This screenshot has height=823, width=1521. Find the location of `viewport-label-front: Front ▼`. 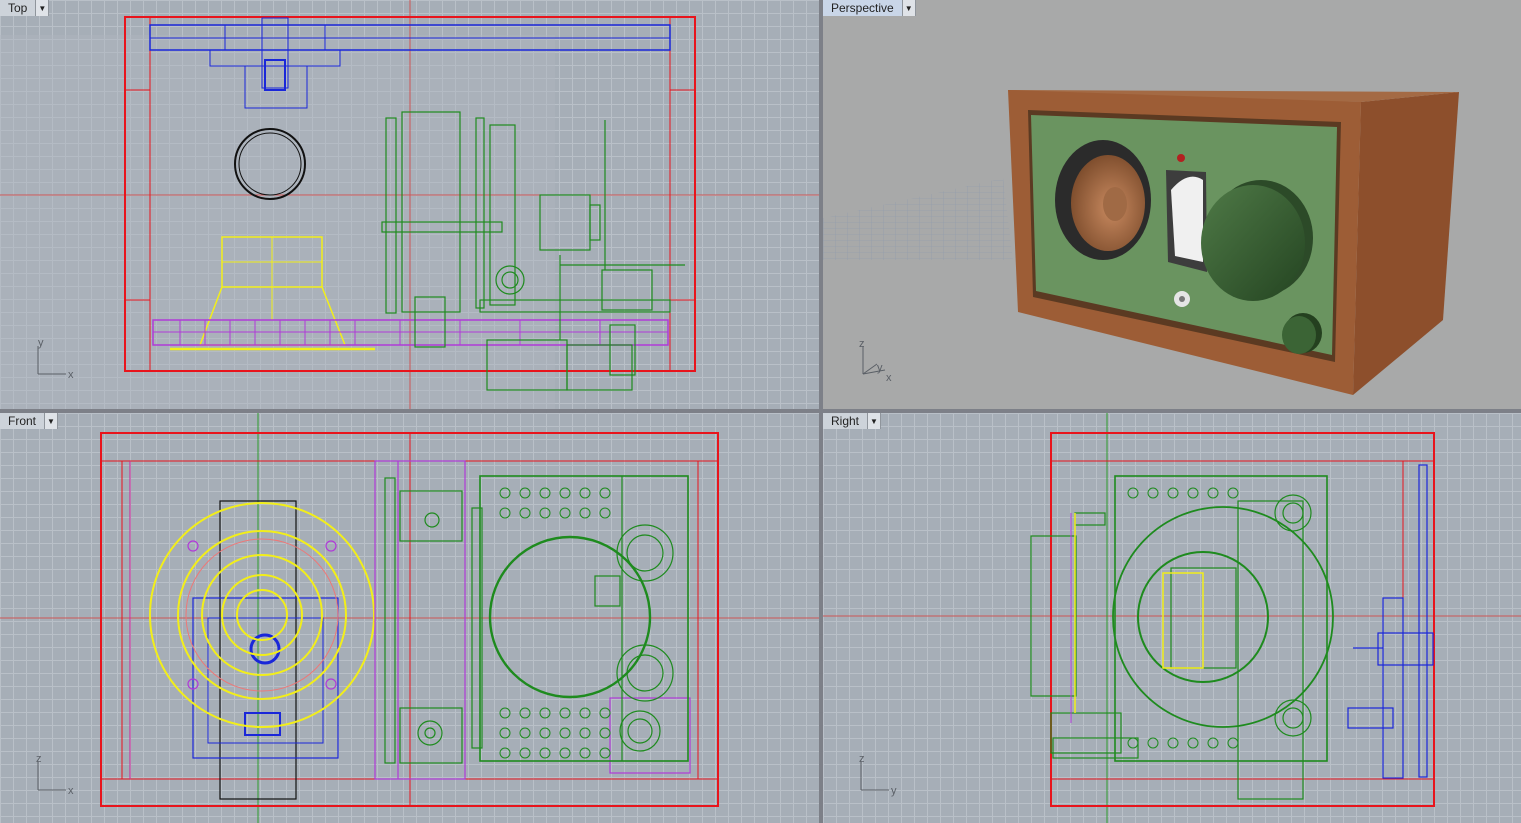

viewport-label-front: Front ▼ is located at coordinates (29, 421).